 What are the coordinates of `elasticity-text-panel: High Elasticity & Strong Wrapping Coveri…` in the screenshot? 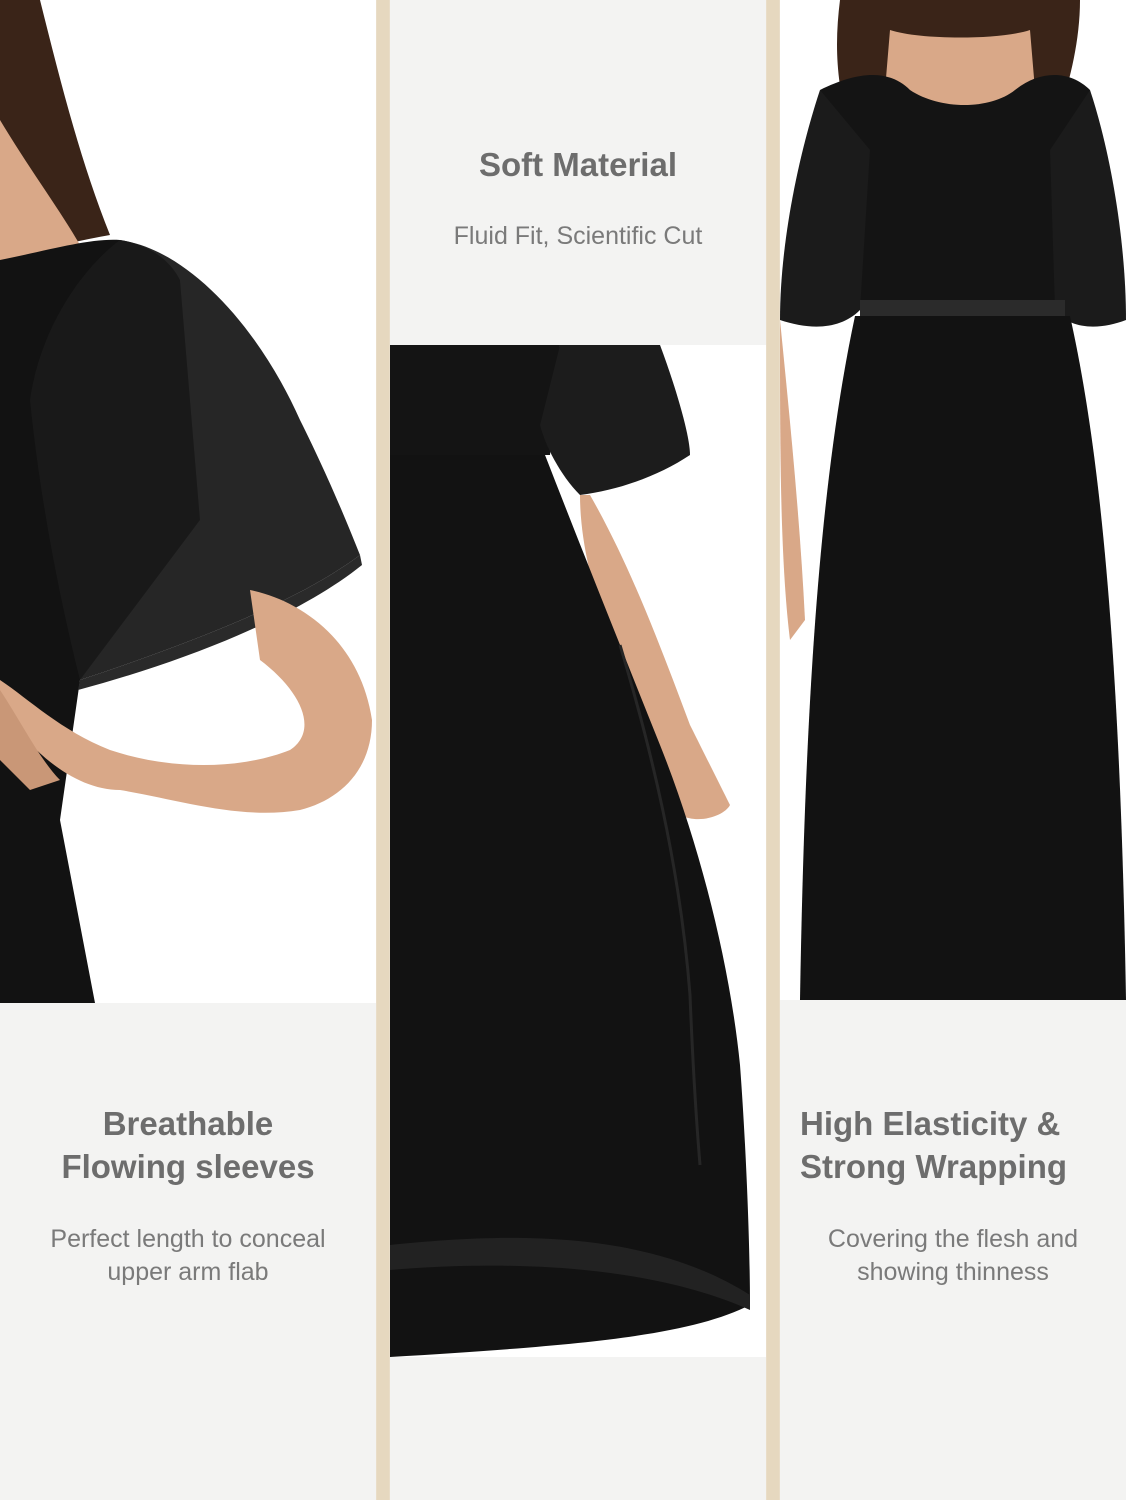 It's located at (953, 1250).